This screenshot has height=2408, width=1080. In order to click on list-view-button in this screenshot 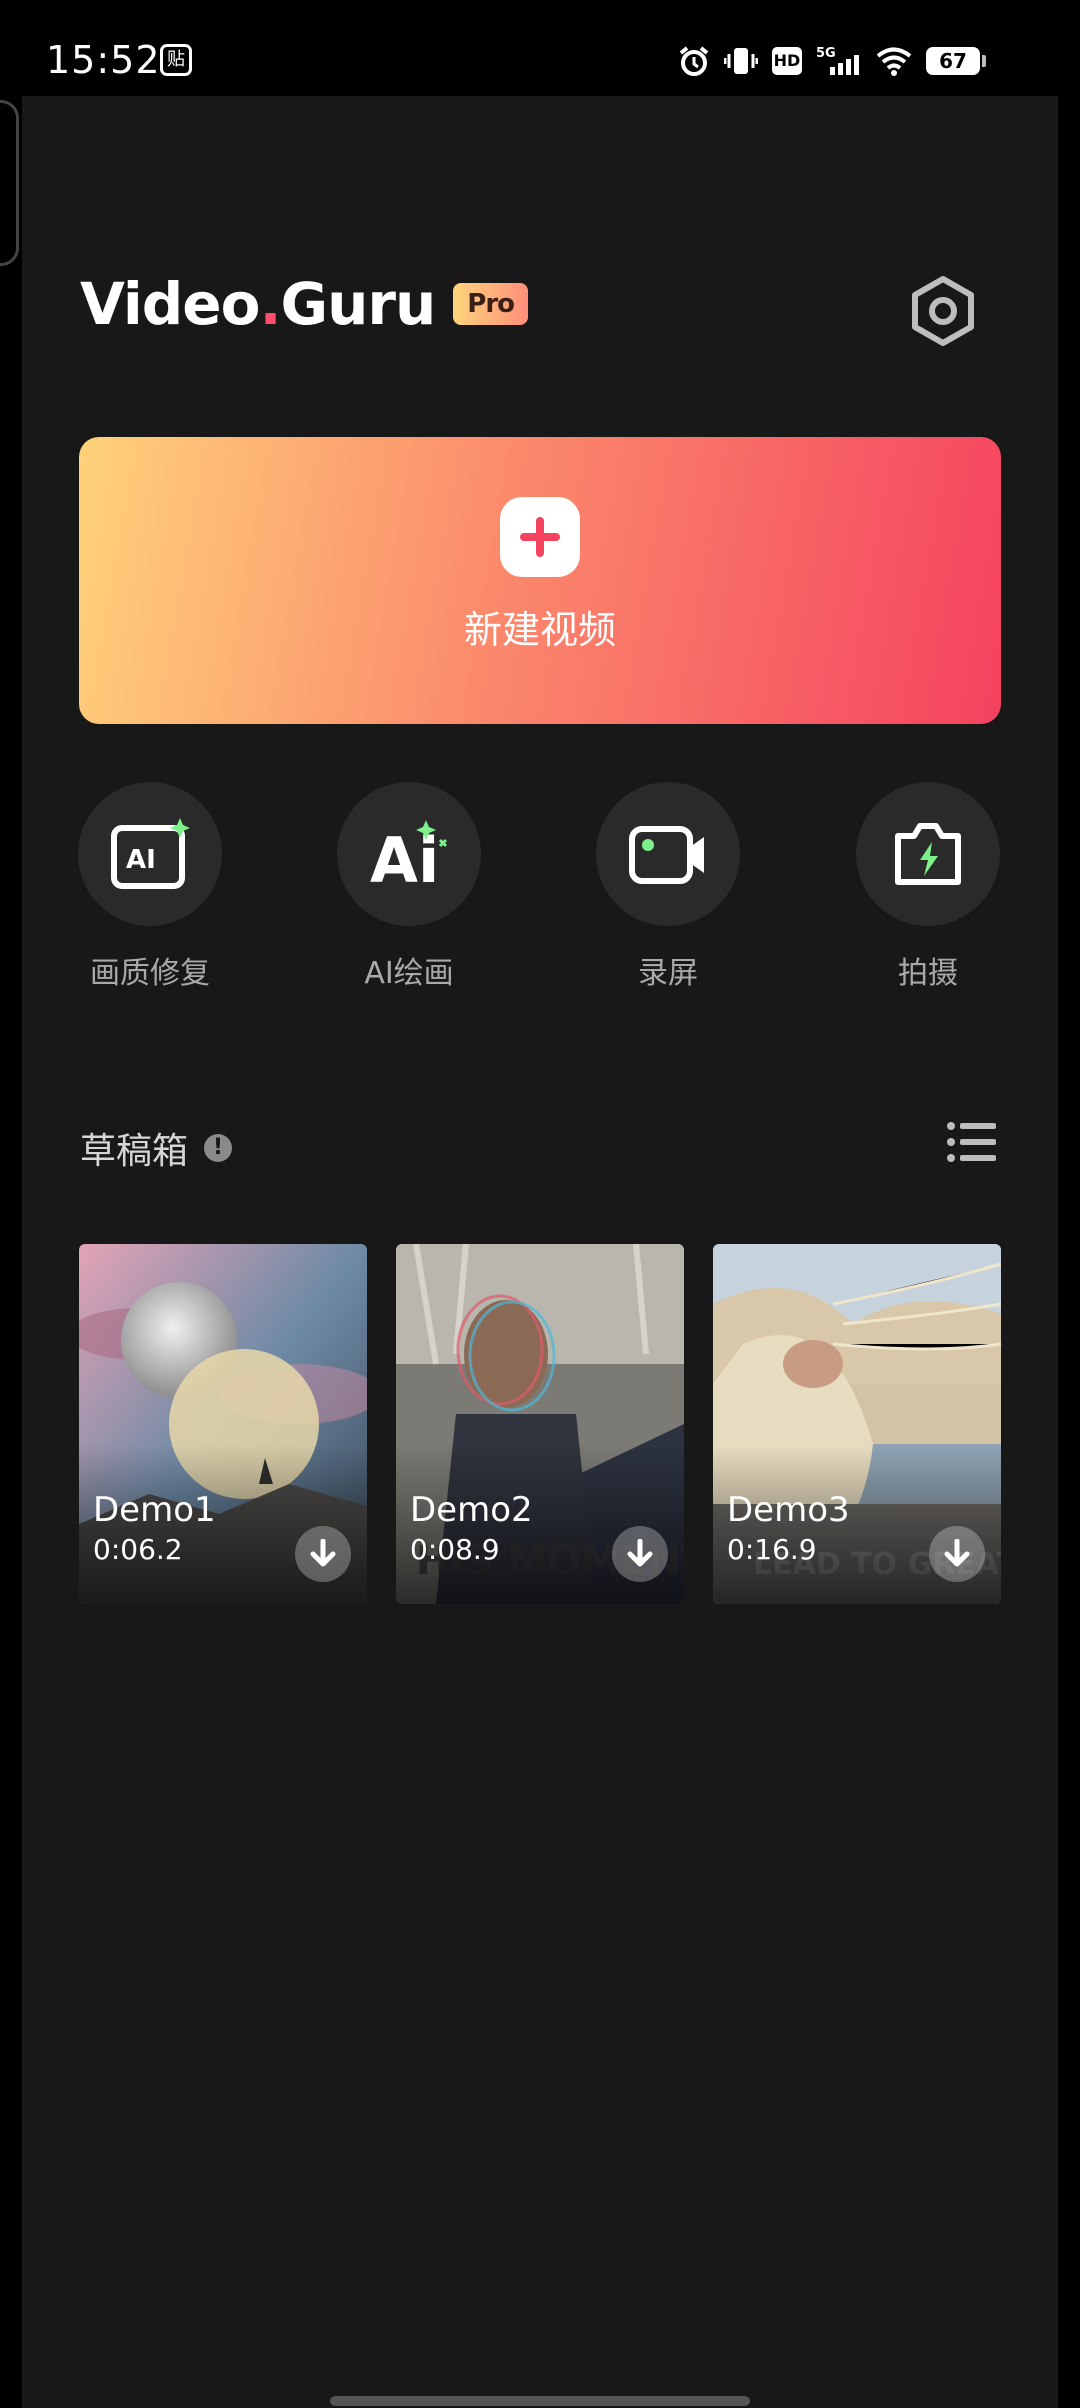, I will do `click(972, 1142)`.